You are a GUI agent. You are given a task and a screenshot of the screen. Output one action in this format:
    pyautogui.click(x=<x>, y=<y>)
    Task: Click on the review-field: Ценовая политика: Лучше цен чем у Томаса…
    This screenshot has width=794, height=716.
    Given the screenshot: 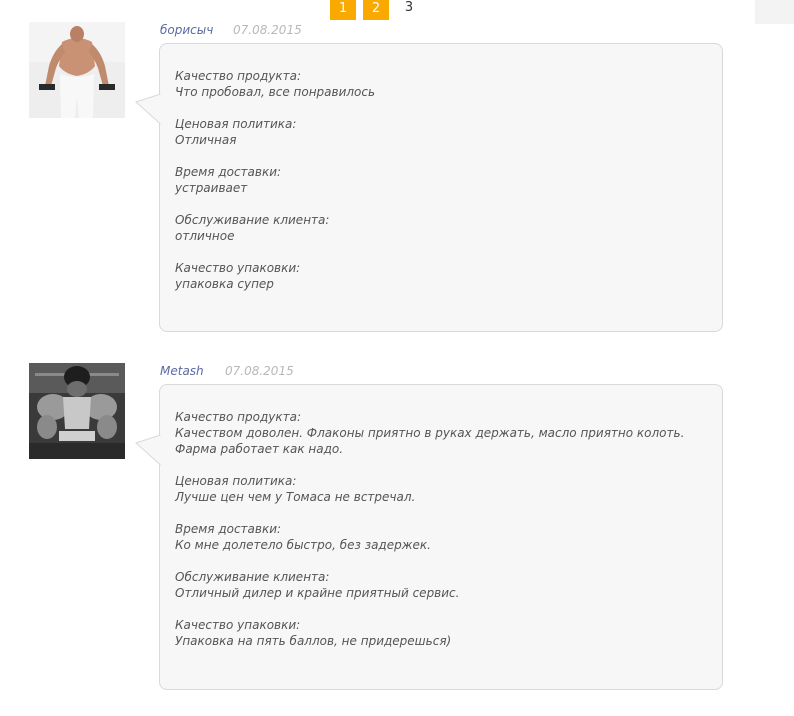 What is the action you would take?
    pyautogui.click(x=440, y=489)
    